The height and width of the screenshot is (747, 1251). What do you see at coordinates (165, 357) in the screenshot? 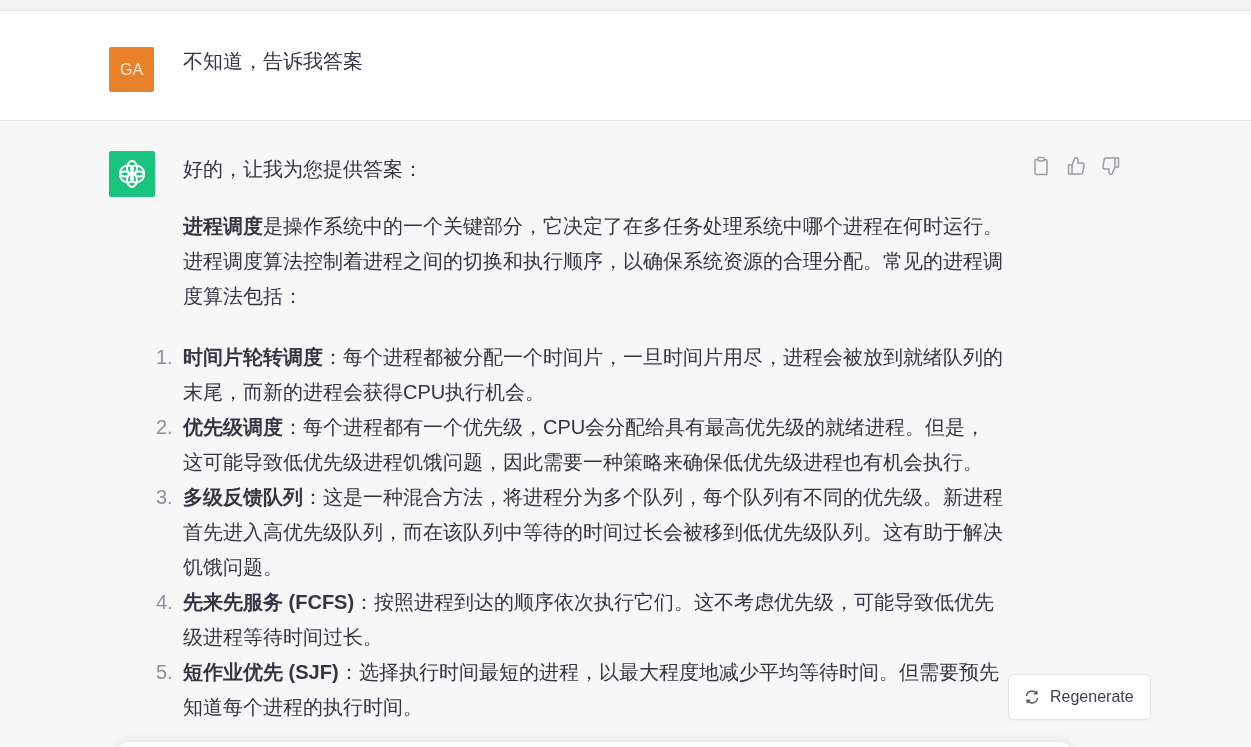
I see `list-number: 1.` at bounding box center [165, 357].